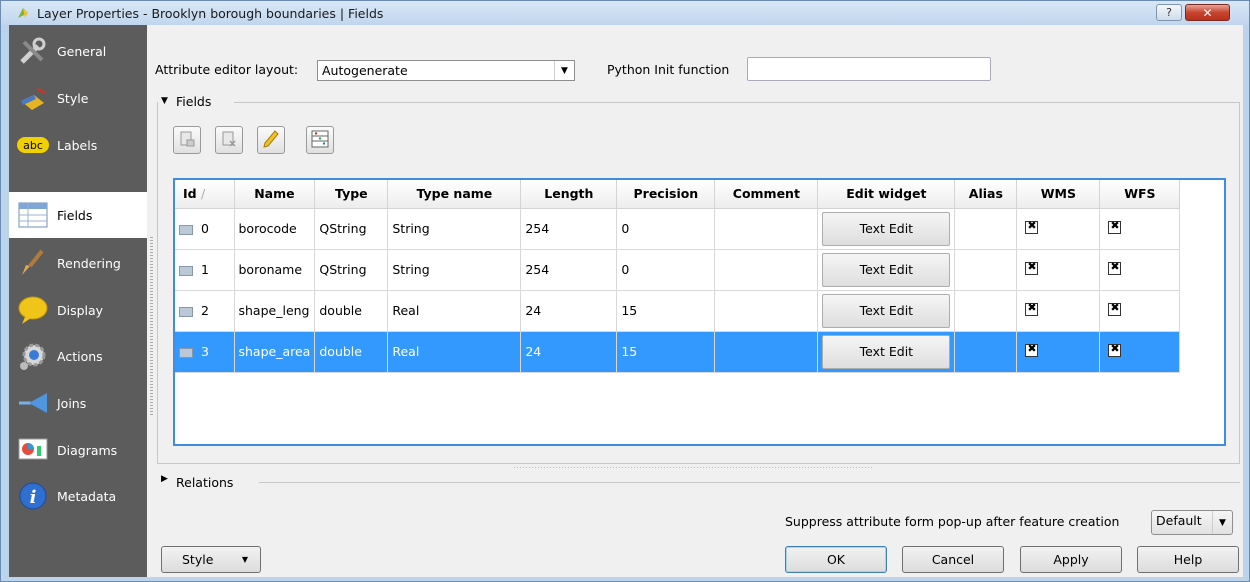 The image size is (1250, 582). I want to click on column-header-comment: Comment, so click(766, 194).